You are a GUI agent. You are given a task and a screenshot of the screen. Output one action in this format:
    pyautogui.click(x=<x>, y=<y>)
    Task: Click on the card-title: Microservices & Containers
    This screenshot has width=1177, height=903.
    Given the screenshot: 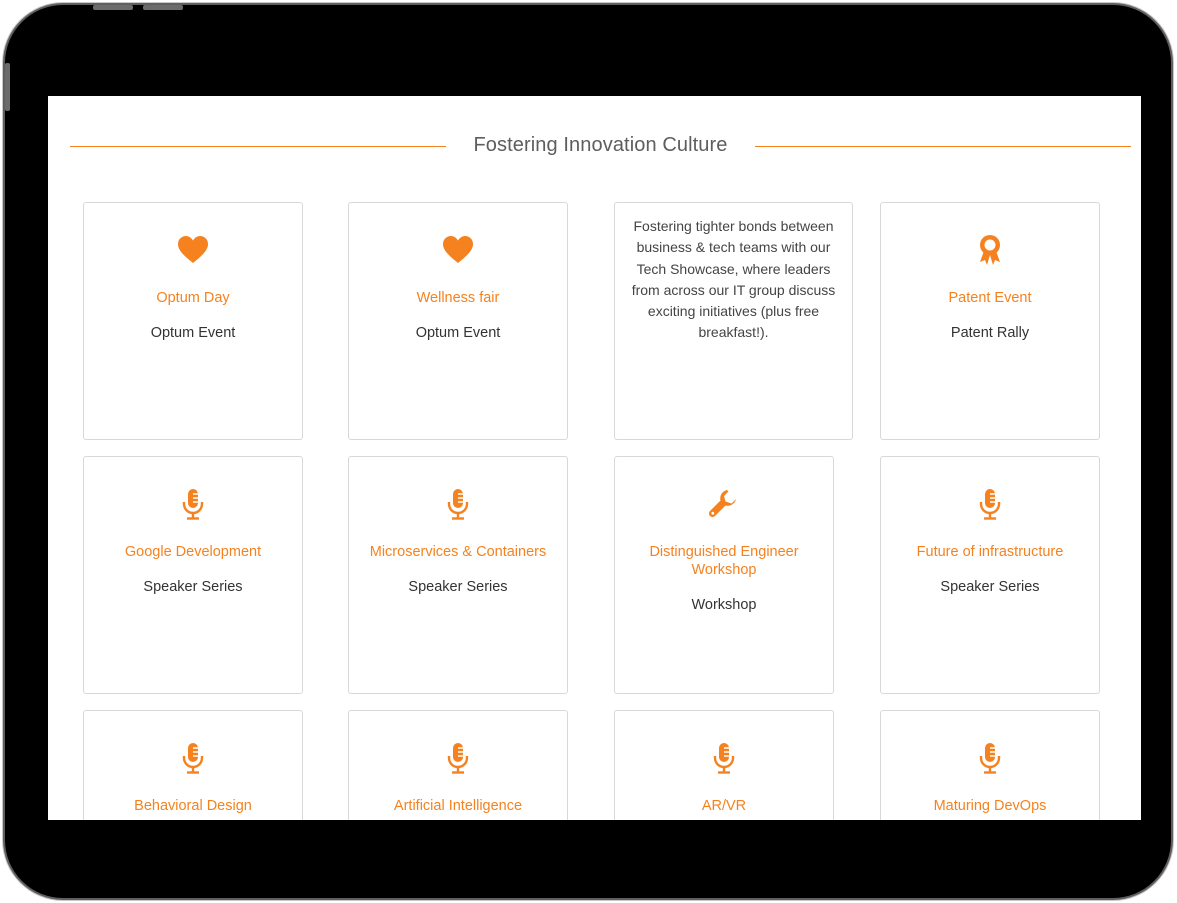 What is the action you would take?
    pyautogui.click(x=458, y=552)
    